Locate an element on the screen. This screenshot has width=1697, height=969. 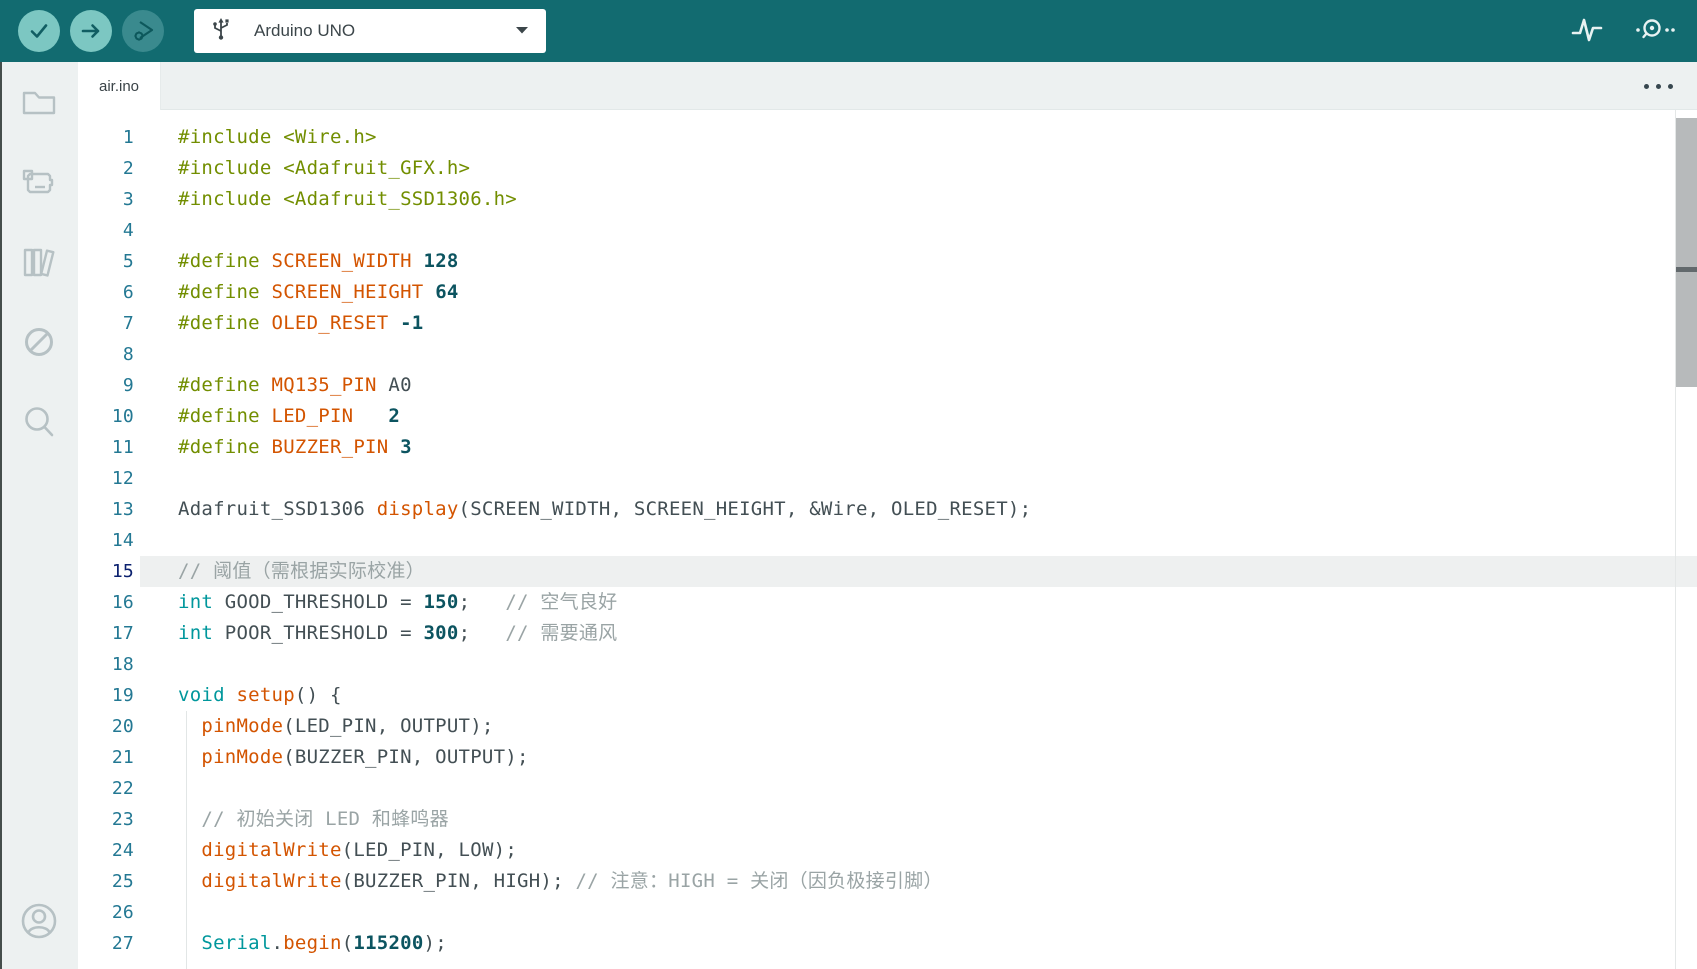
person-icon is located at coordinates (39, 921).